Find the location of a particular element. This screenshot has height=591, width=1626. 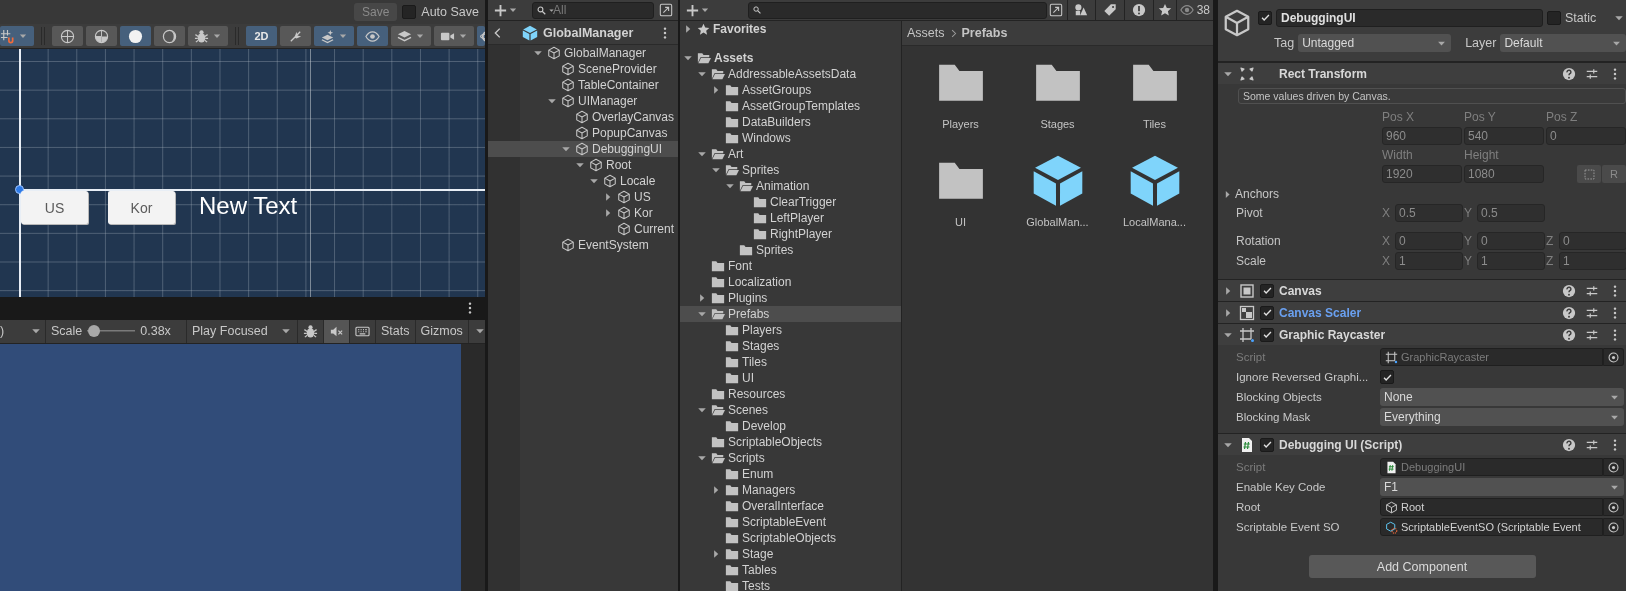

folder-item: RightPlayer is located at coordinates (790, 234).